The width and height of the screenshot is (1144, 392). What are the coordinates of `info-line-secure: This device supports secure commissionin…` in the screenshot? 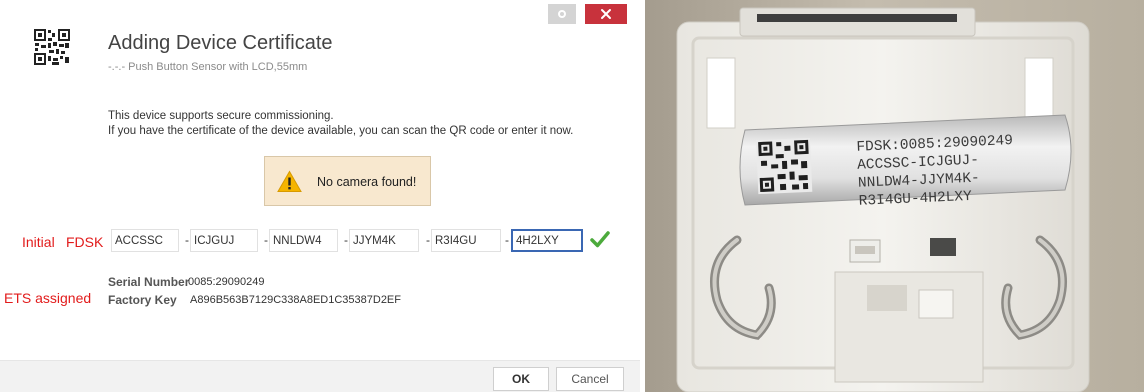 It's located at (221, 116).